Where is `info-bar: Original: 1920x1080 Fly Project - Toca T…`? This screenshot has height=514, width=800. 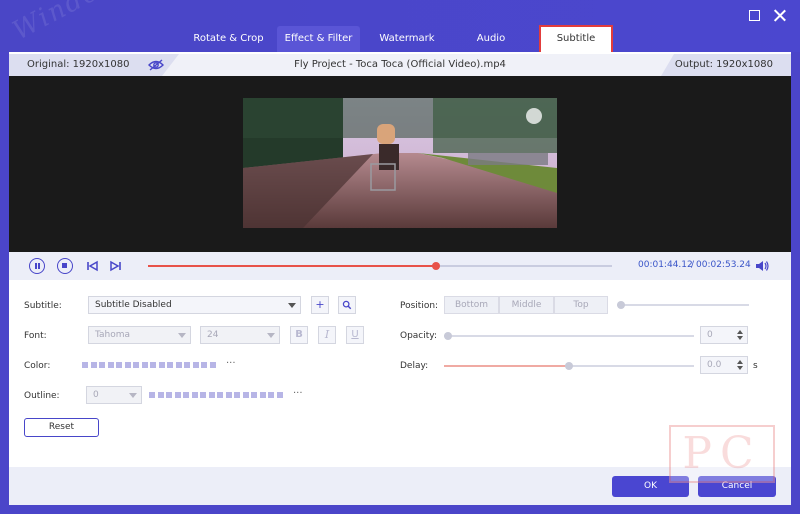
info-bar: Original: 1920x1080 Fly Project - Toca T… is located at coordinates (400, 65).